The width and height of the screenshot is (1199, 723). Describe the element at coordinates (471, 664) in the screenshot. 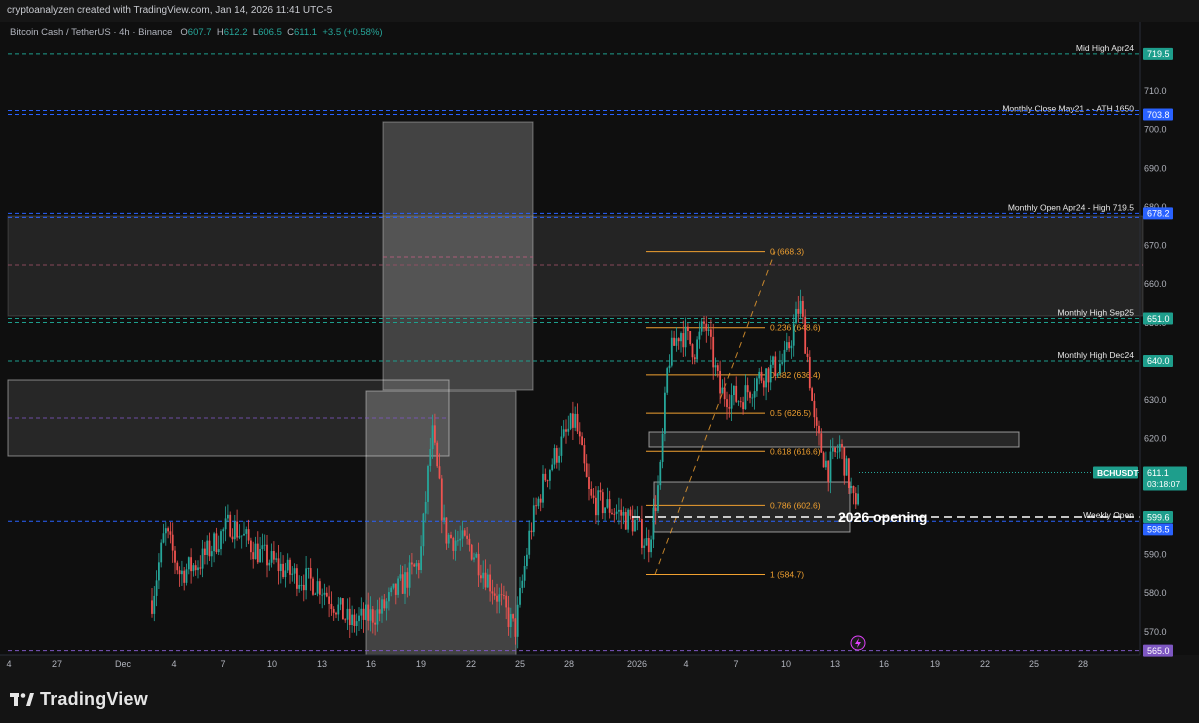

I see `x-tick-label: 22` at that location.